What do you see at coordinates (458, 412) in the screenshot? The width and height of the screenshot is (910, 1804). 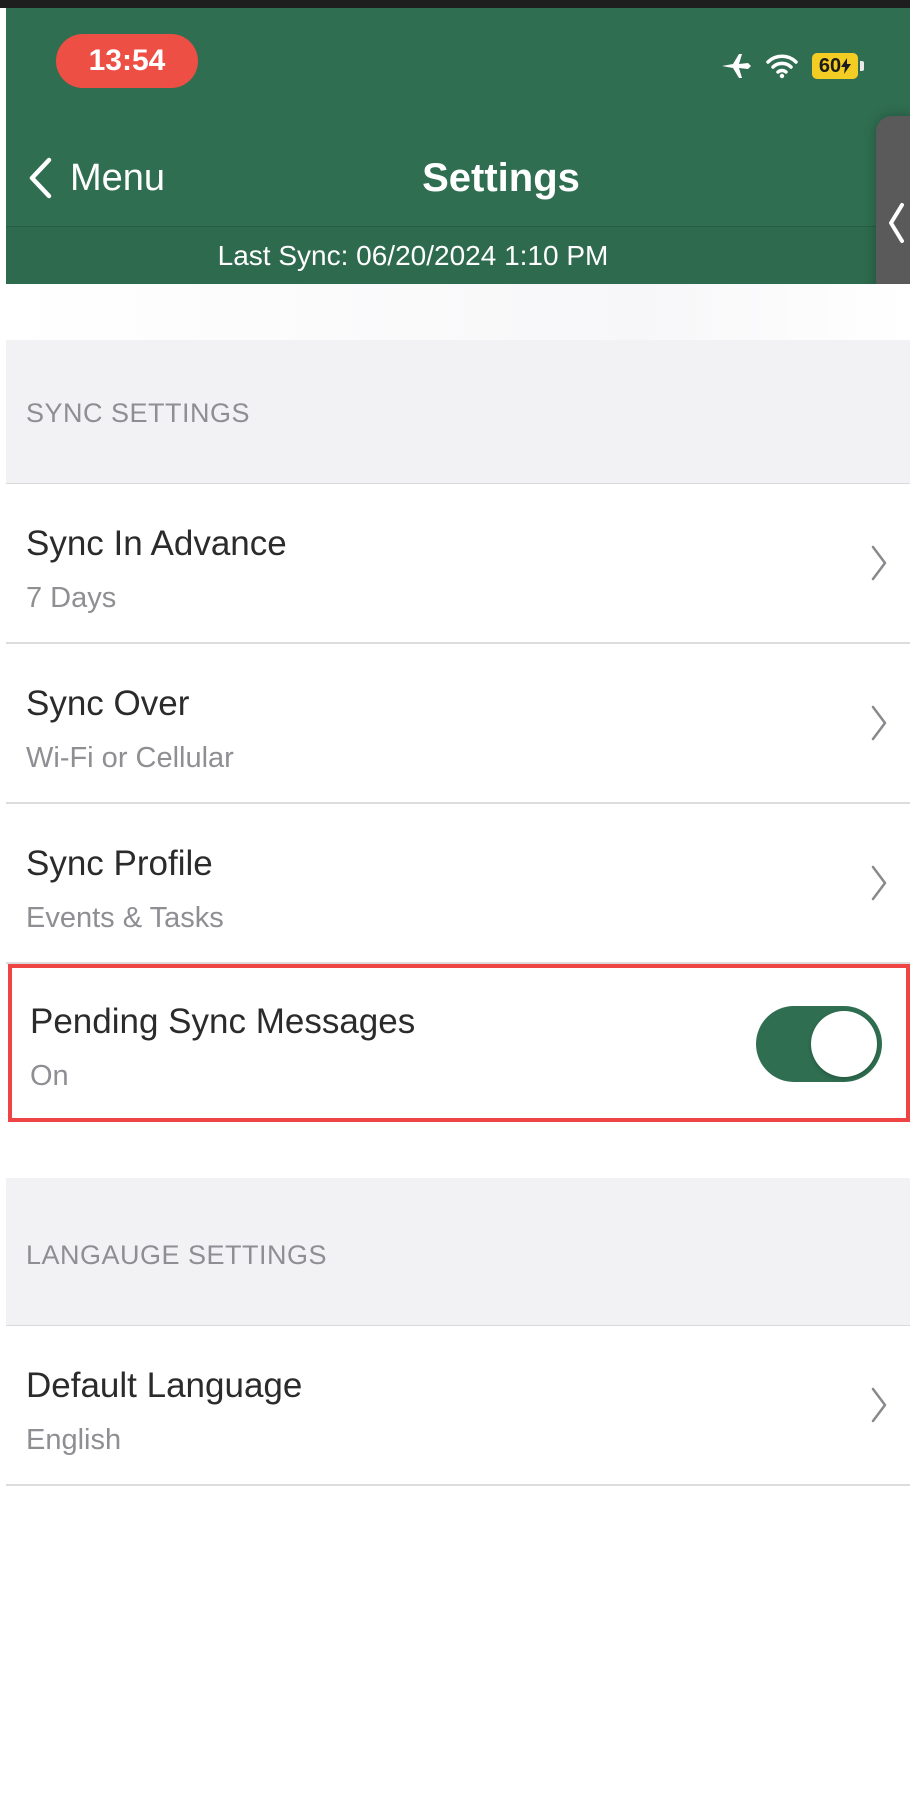 I see `section-header-sync: SYNC SETTINGS` at bounding box center [458, 412].